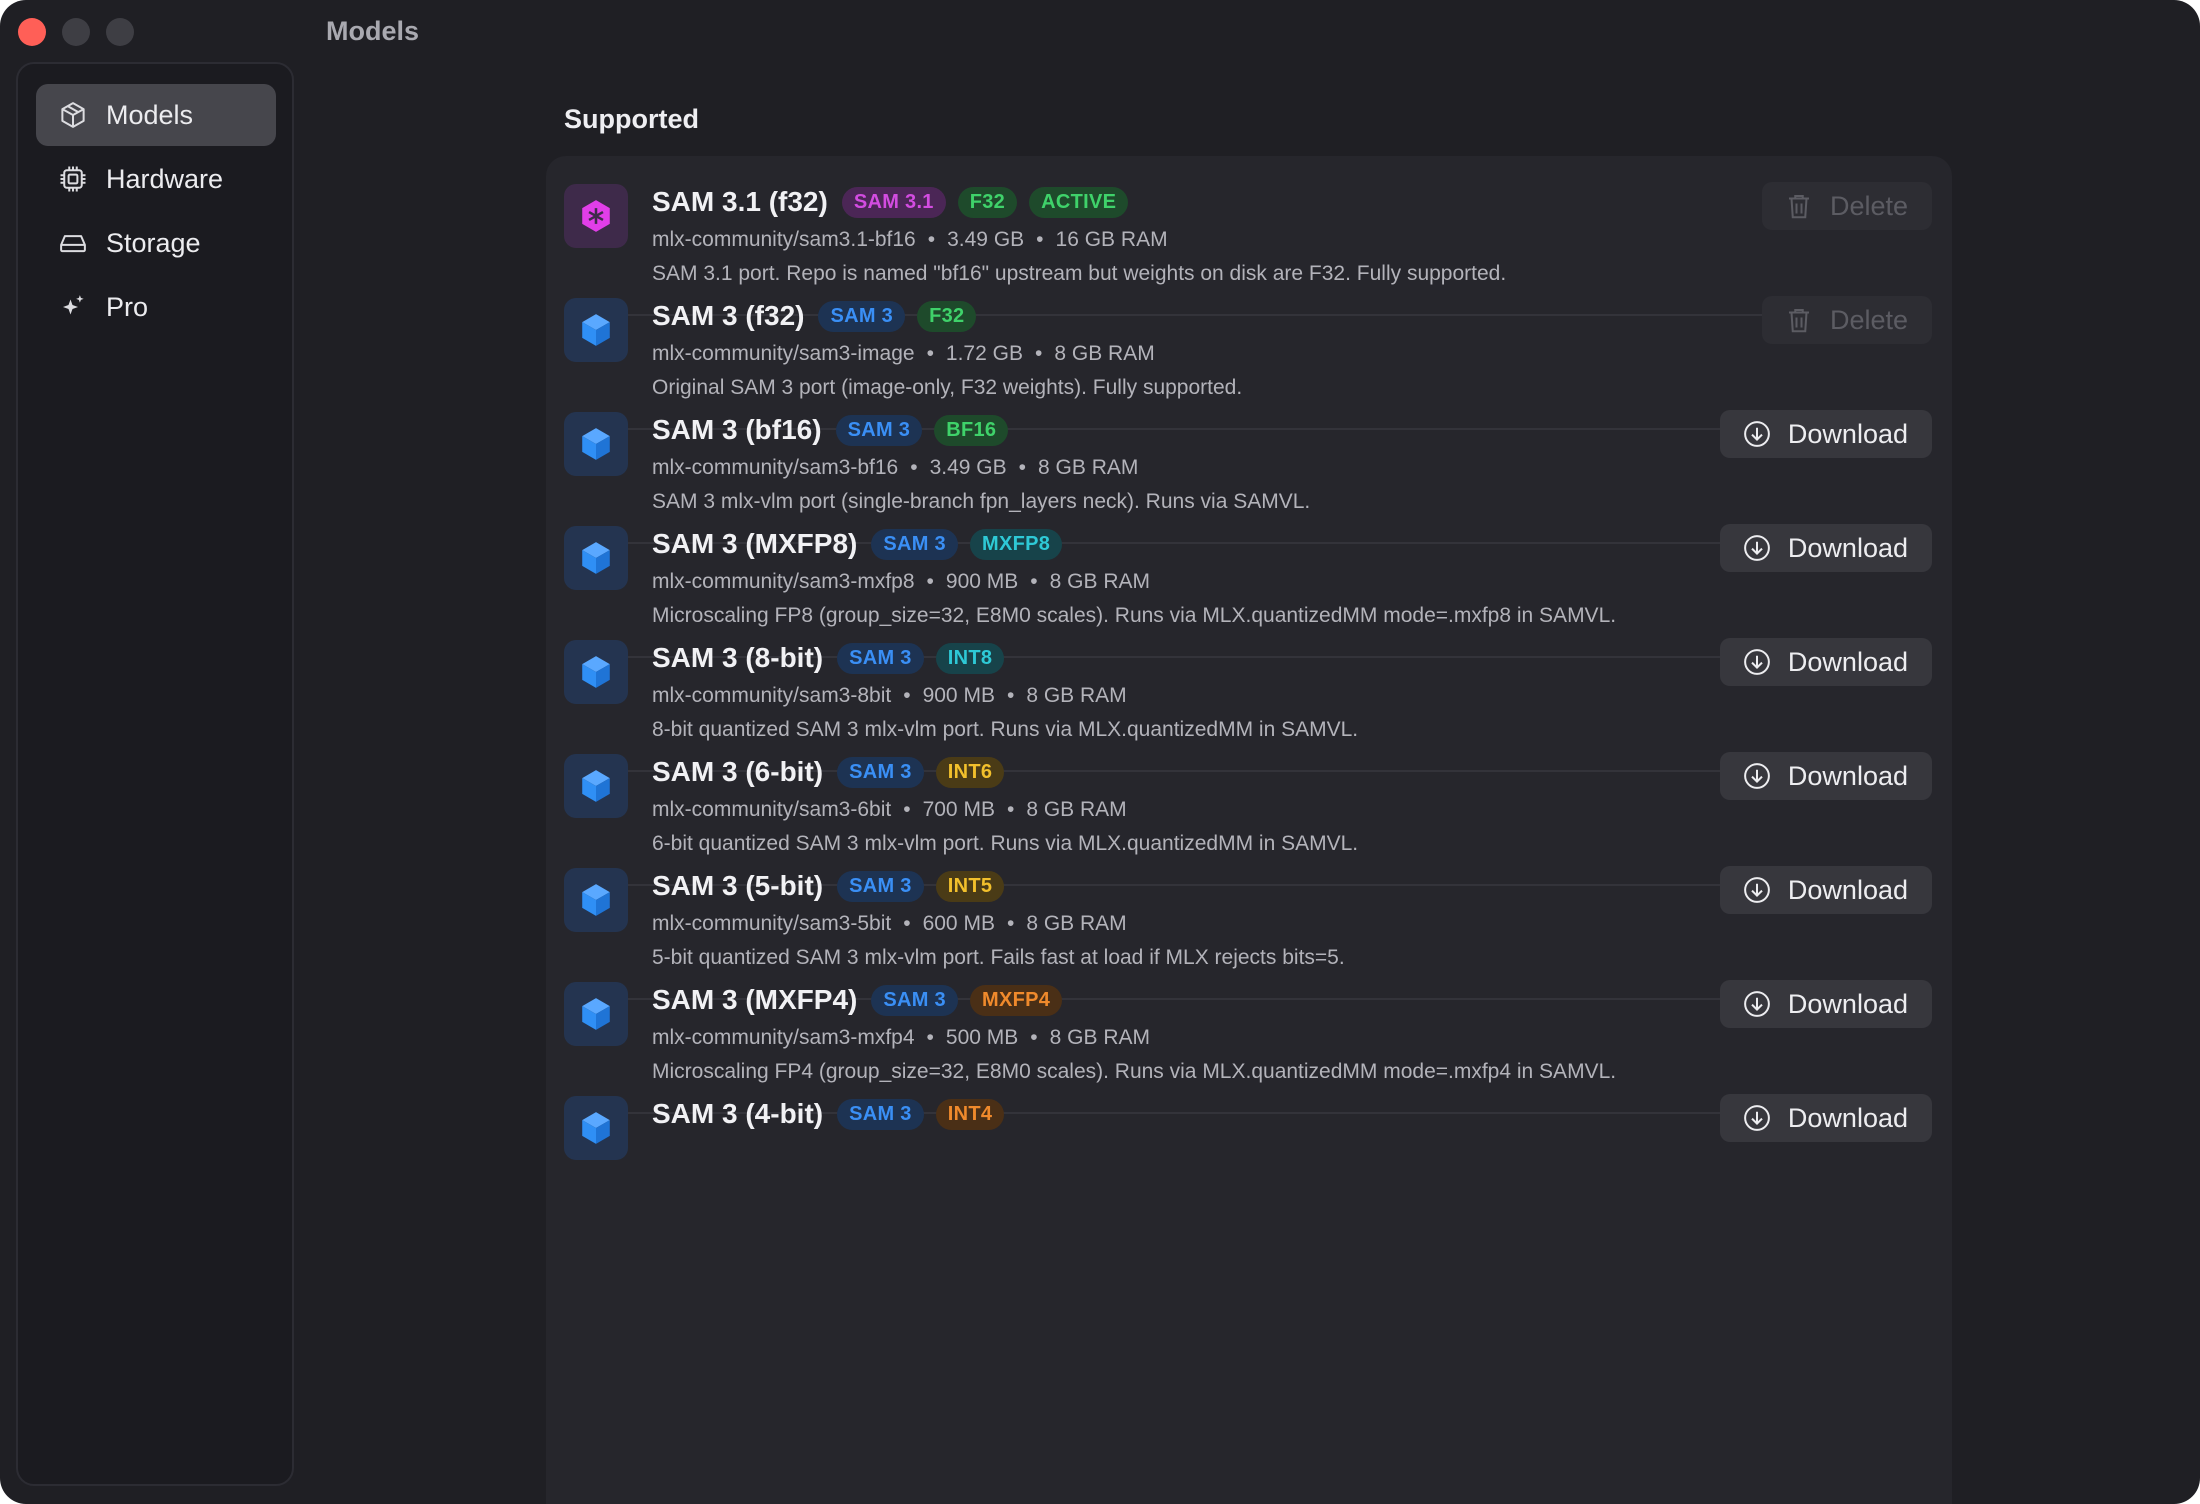  What do you see at coordinates (738, 657) in the screenshot?
I see `model-name: SAM 3 (8-bit)` at bounding box center [738, 657].